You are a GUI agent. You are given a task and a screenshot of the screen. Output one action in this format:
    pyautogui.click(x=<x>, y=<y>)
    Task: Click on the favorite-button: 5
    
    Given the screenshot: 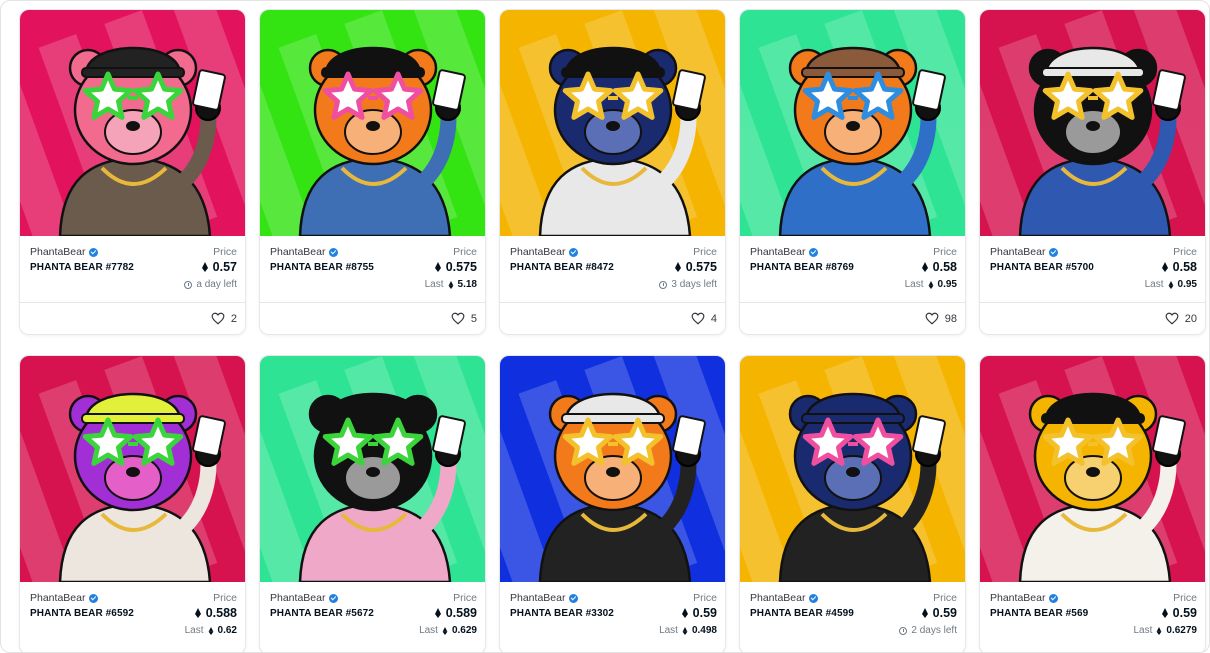 What is the action you would take?
    pyautogui.click(x=464, y=318)
    